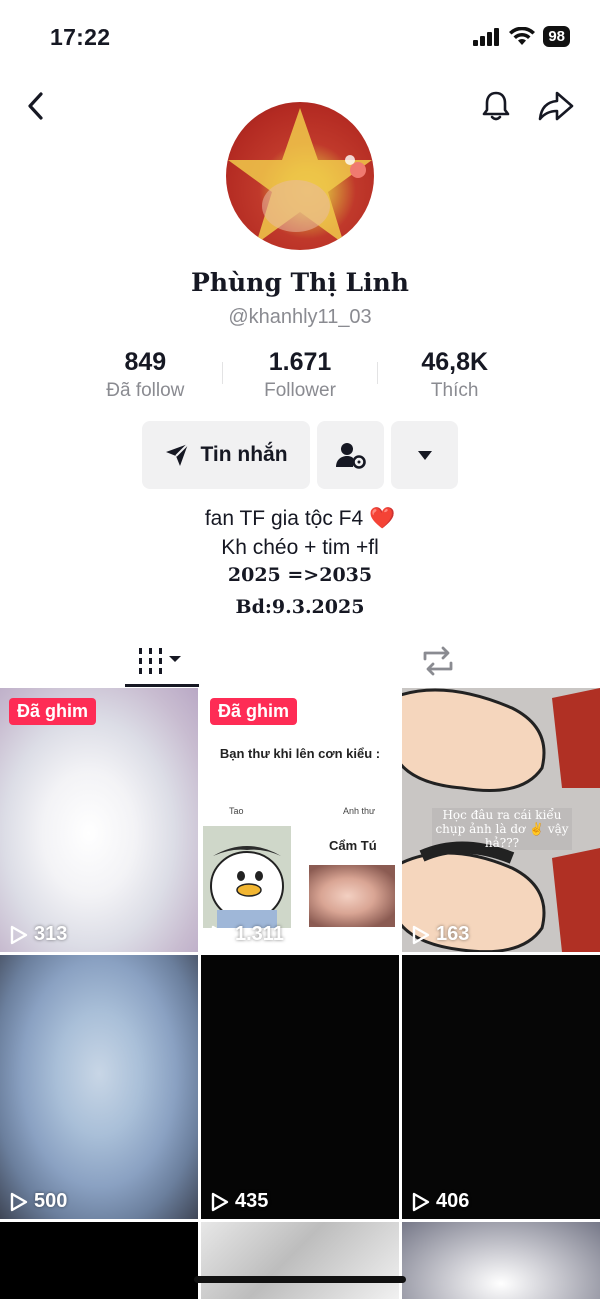 The width and height of the screenshot is (600, 1299). I want to click on view-count: 1.311, so click(247, 934).